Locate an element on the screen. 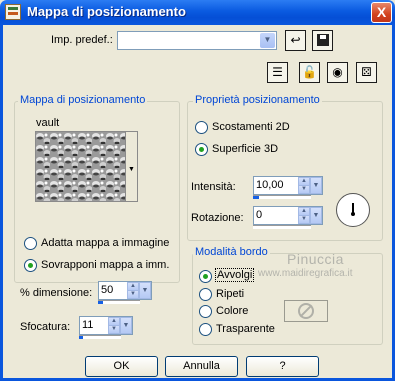  dial-center-icon is located at coordinates (353, 214).